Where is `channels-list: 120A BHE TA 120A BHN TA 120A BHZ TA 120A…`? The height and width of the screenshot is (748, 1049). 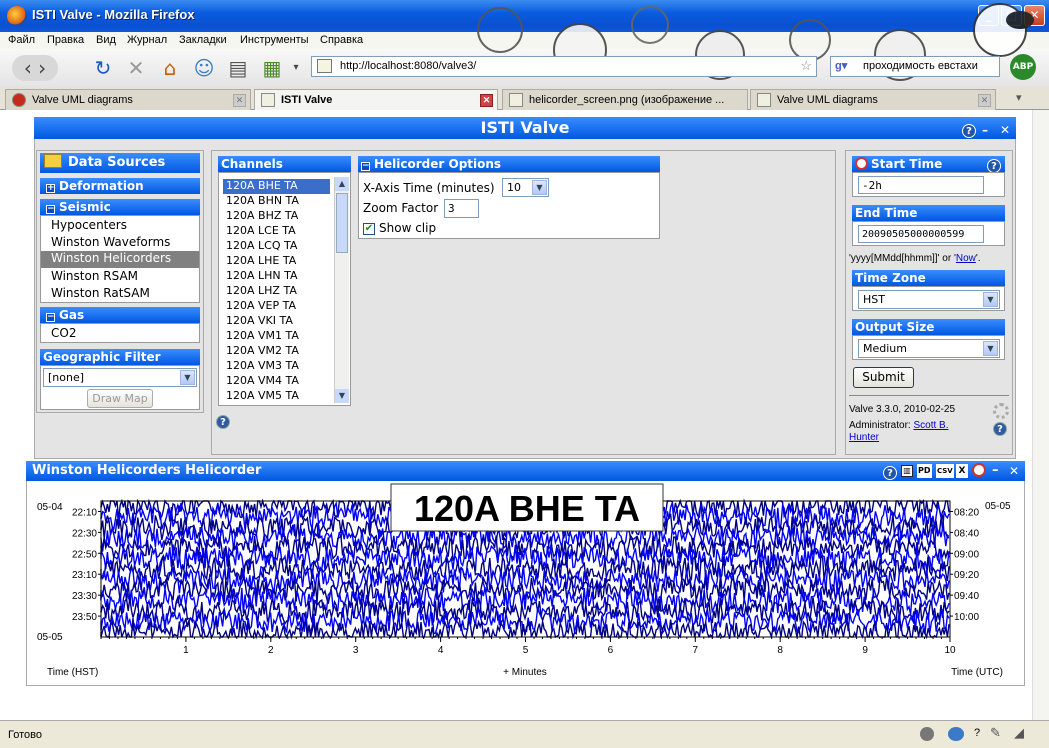
channels-list: 120A BHE TA 120A BHN TA 120A BHZ TA 120A… is located at coordinates (284, 289).